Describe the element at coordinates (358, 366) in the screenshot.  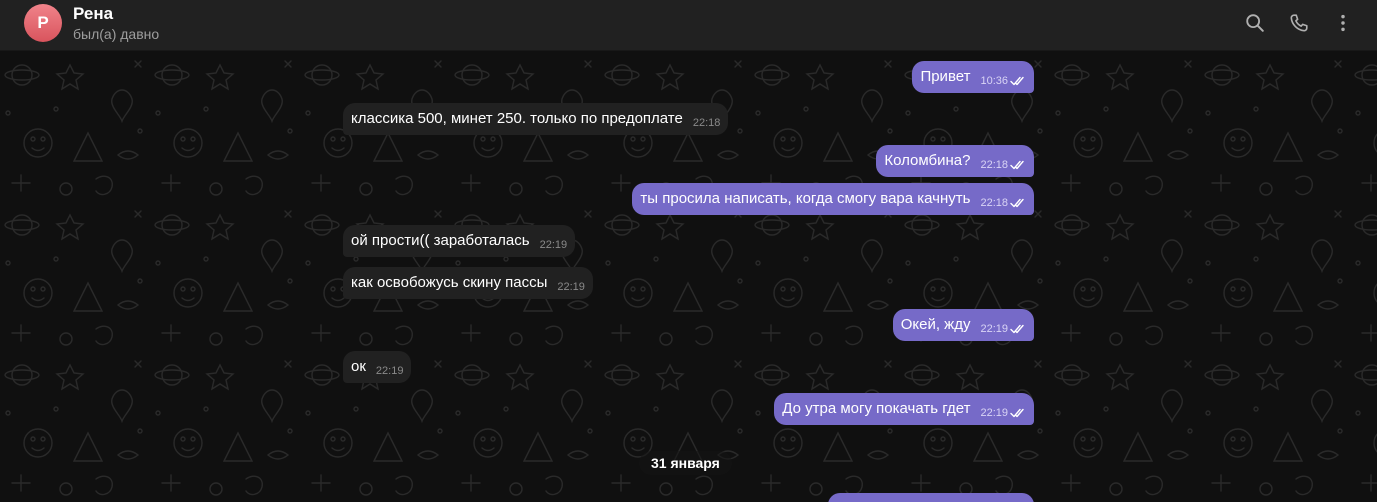
I see `message-text: ок` at that location.